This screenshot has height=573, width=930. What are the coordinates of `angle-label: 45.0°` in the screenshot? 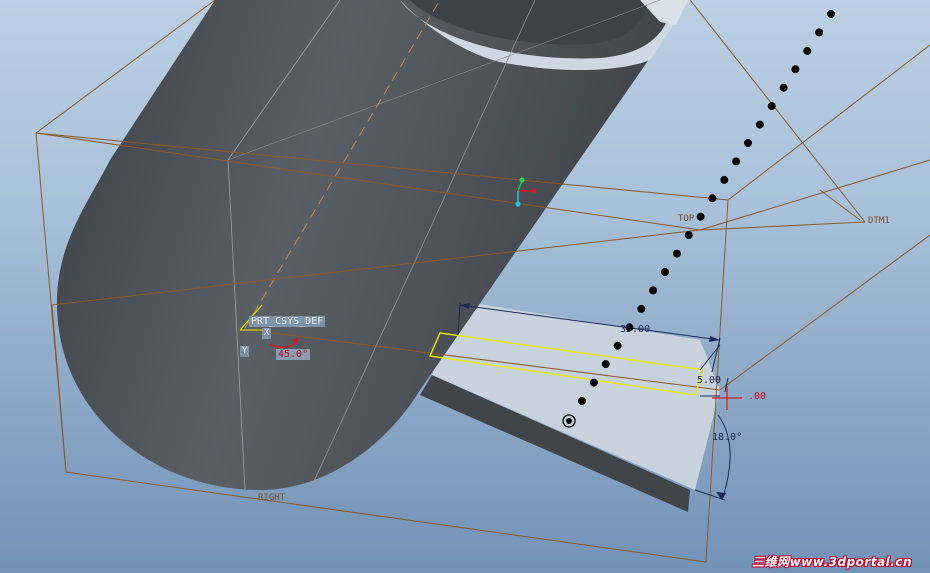 It's located at (293, 354).